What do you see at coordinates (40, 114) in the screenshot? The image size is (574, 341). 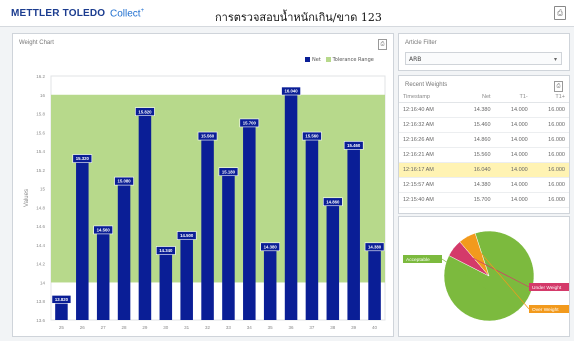 I see `y-tick-label: 15.8` at bounding box center [40, 114].